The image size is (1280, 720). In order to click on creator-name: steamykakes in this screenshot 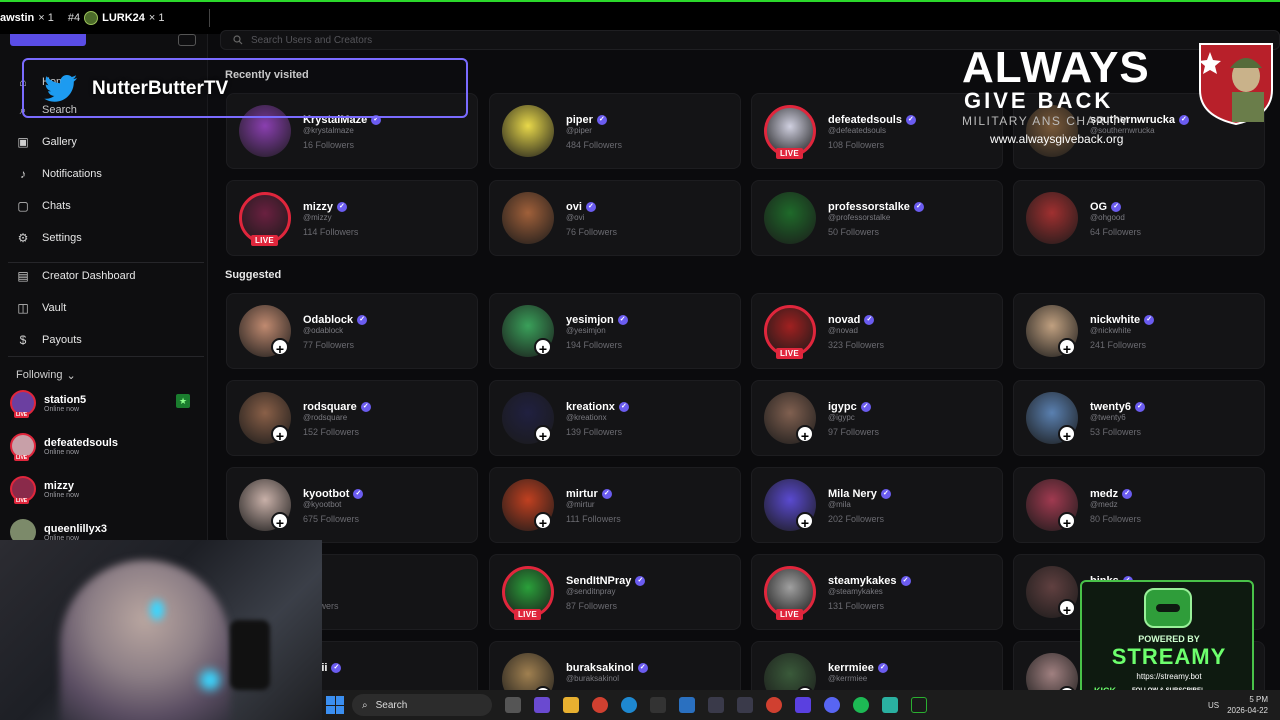, I will do `click(862, 581)`.